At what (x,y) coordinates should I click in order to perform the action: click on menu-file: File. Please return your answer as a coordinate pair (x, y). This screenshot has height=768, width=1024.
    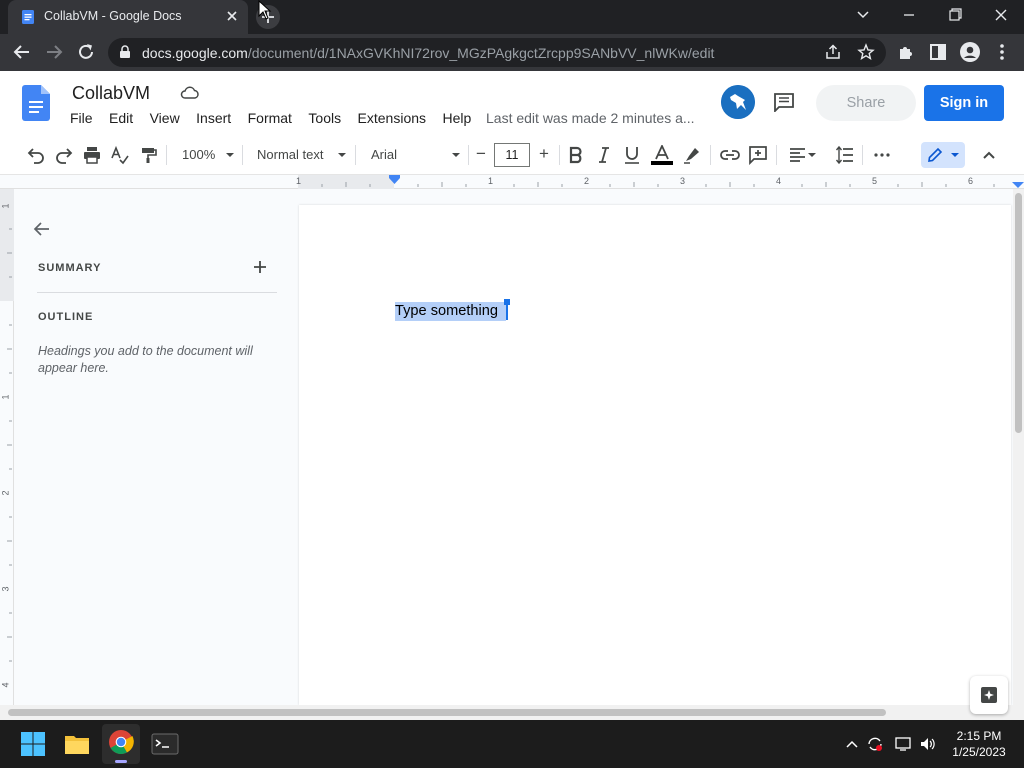
    Looking at the image, I should click on (81, 118).